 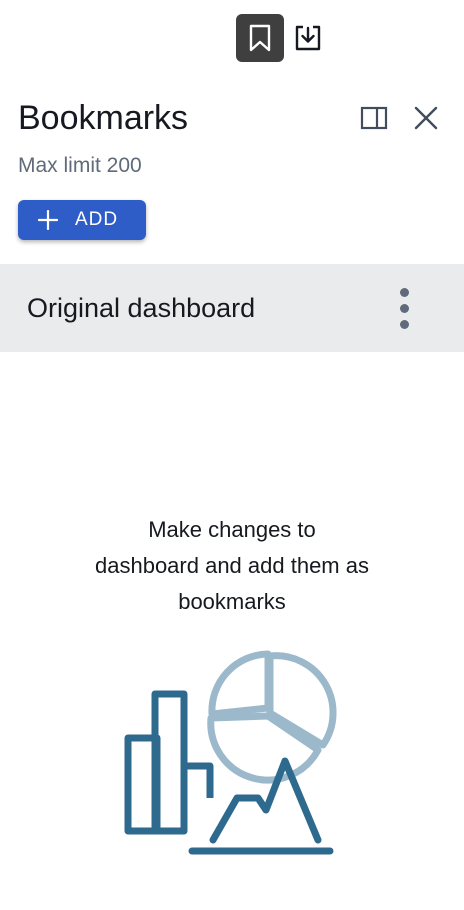 What do you see at coordinates (232, 601) in the screenshot?
I see `empty-state-line-3: bookmarks` at bounding box center [232, 601].